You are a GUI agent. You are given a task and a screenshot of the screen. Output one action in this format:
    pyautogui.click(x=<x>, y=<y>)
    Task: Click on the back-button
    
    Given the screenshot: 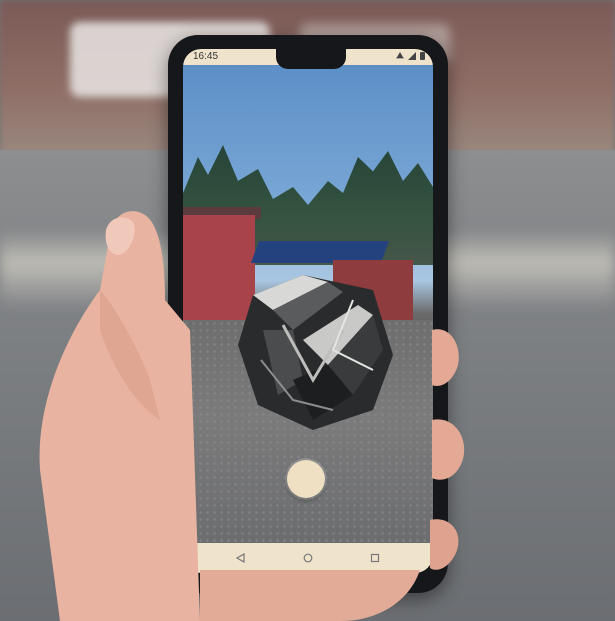 What is the action you would take?
    pyautogui.click(x=241, y=558)
    